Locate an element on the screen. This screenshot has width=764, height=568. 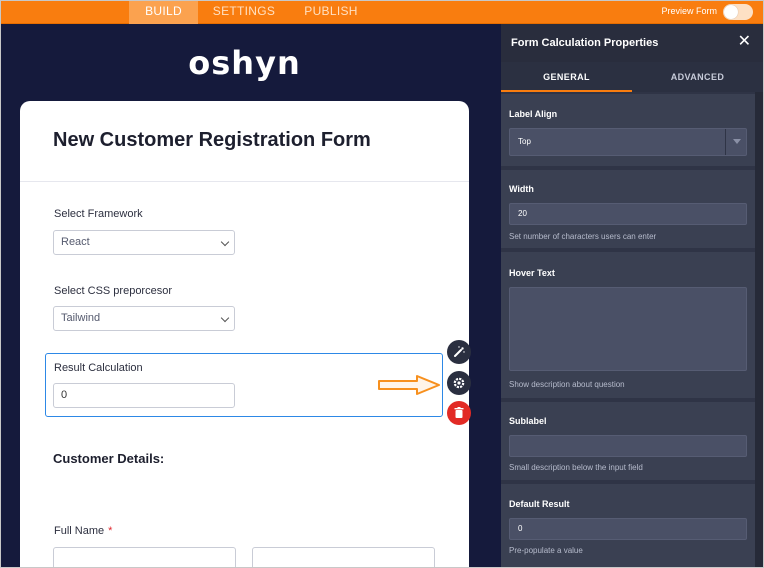
panel-header: Form Calculation Properties ✕ is located at coordinates (632, 43).